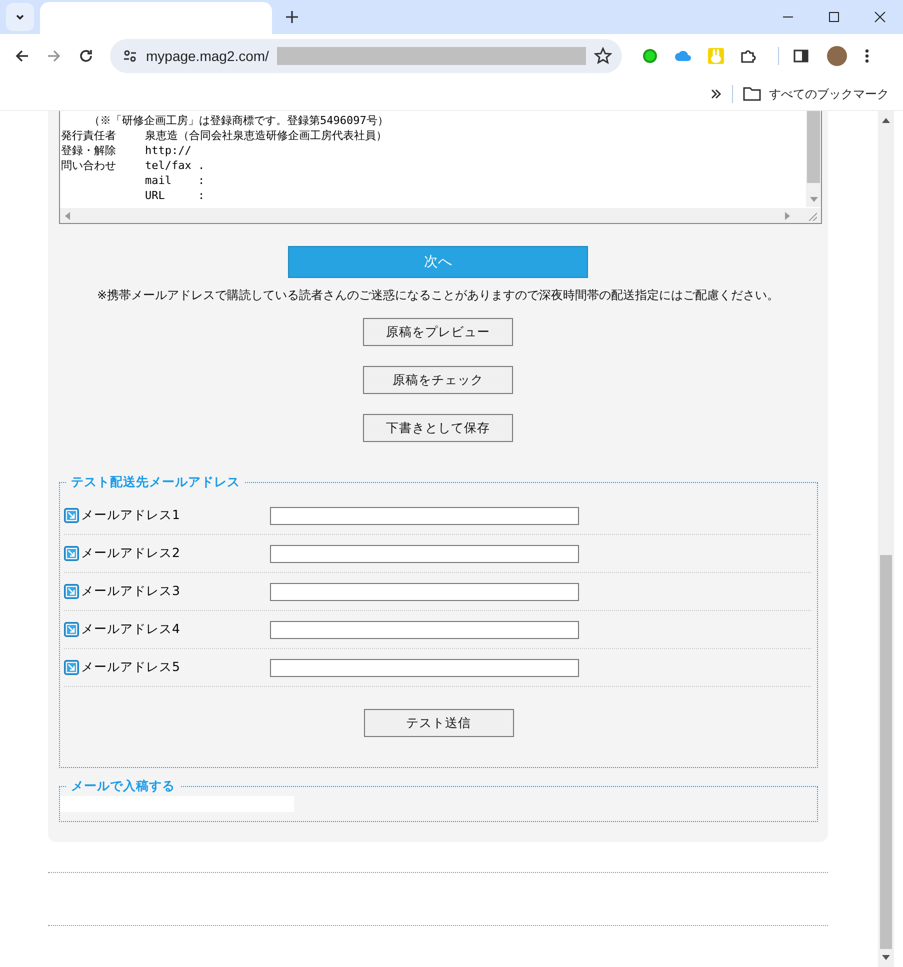 The width and height of the screenshot is (903, 967). I want to click on puzzle-icon, so click(748, 56).